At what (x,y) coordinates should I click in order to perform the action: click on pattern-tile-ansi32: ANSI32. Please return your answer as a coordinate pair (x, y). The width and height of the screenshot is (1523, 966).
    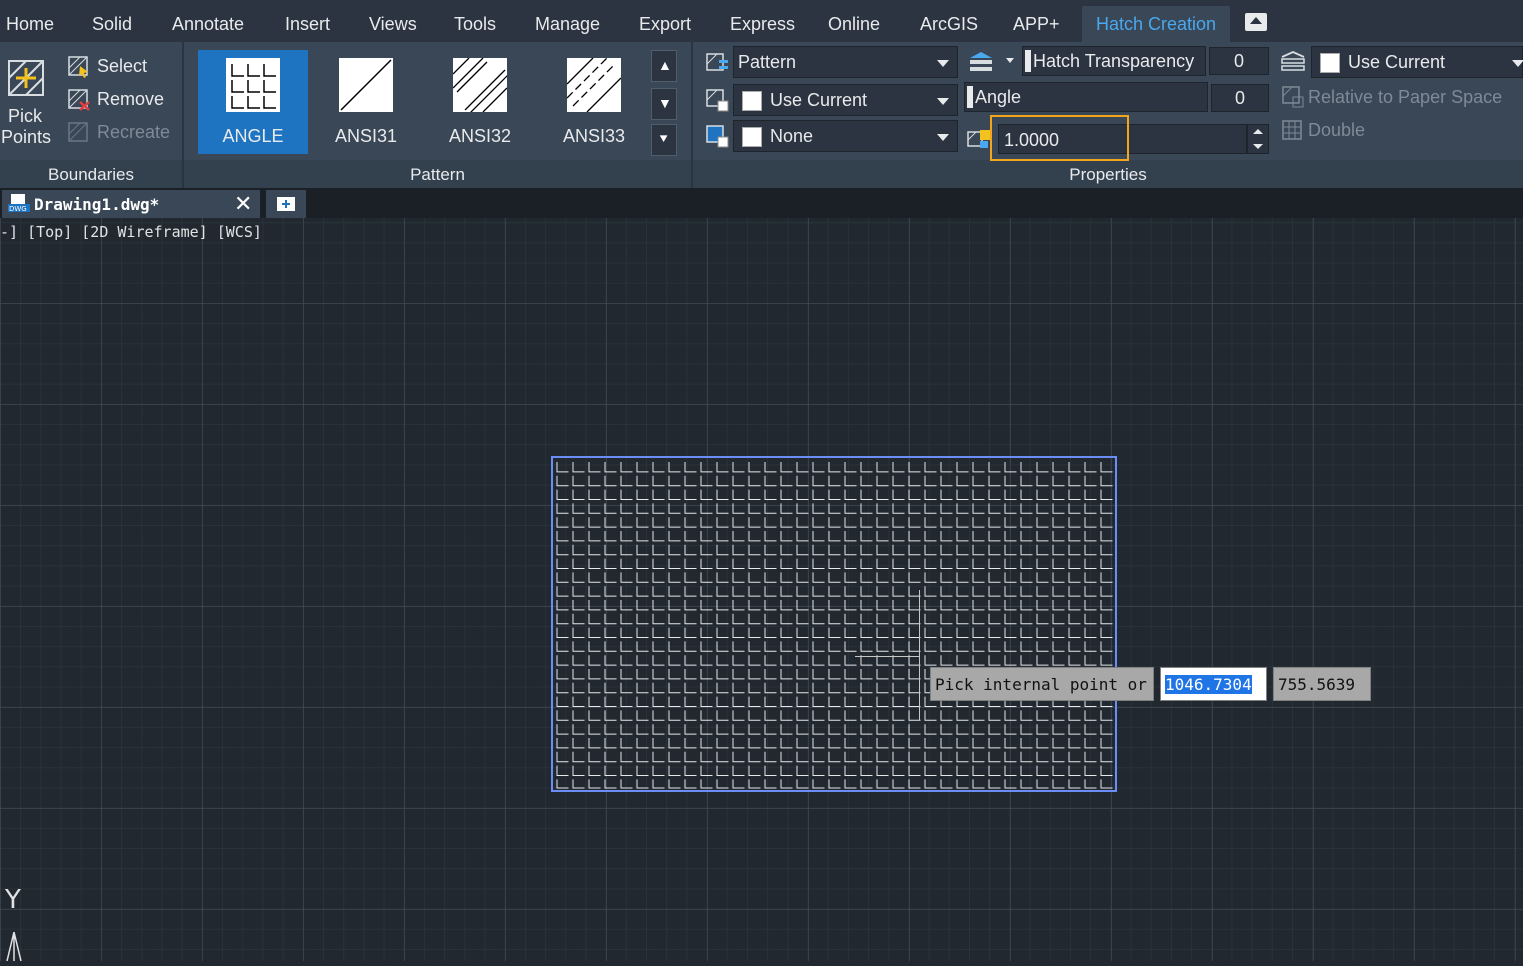
    Looking at the image, I should click on (480, 102).